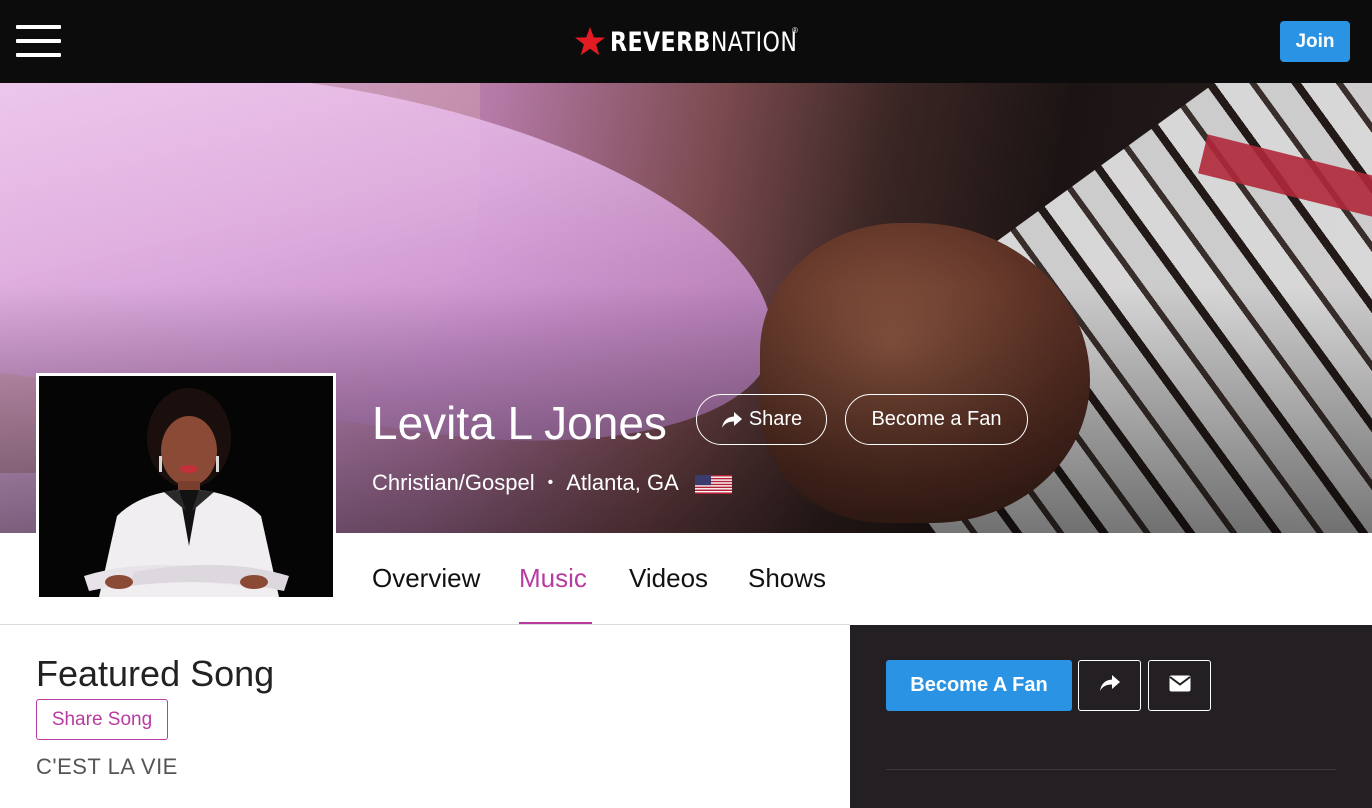 This screenshot has width=1372, height=808. What do you see at coordinates (519, 423) in the screenshot?
I see `artist-name: Levita L Jones` at bounding box center [519, 423].